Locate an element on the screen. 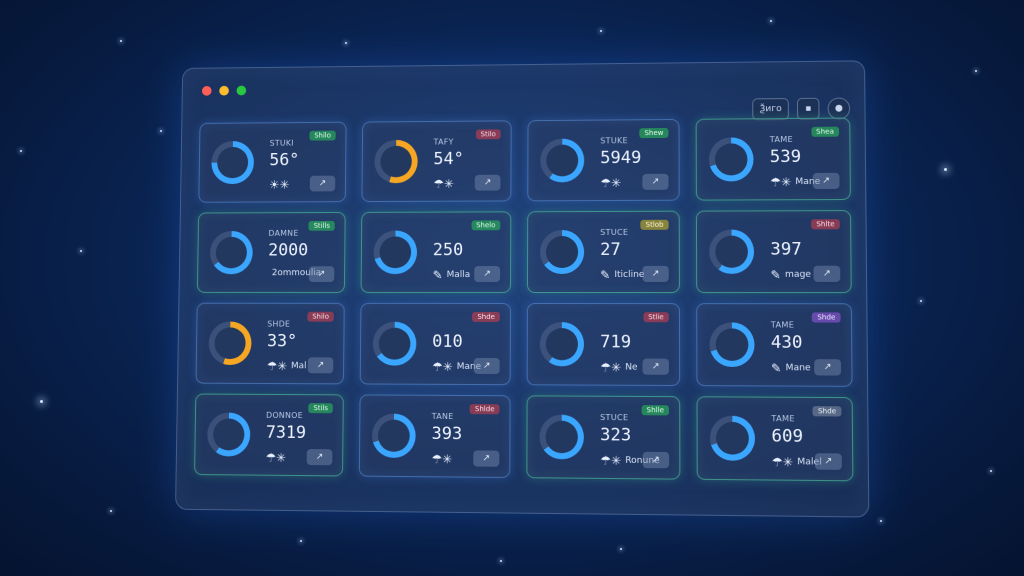  metric-card: TANE 393 ☂✳ Shlde ↗ is located at coordinates (434, 436).